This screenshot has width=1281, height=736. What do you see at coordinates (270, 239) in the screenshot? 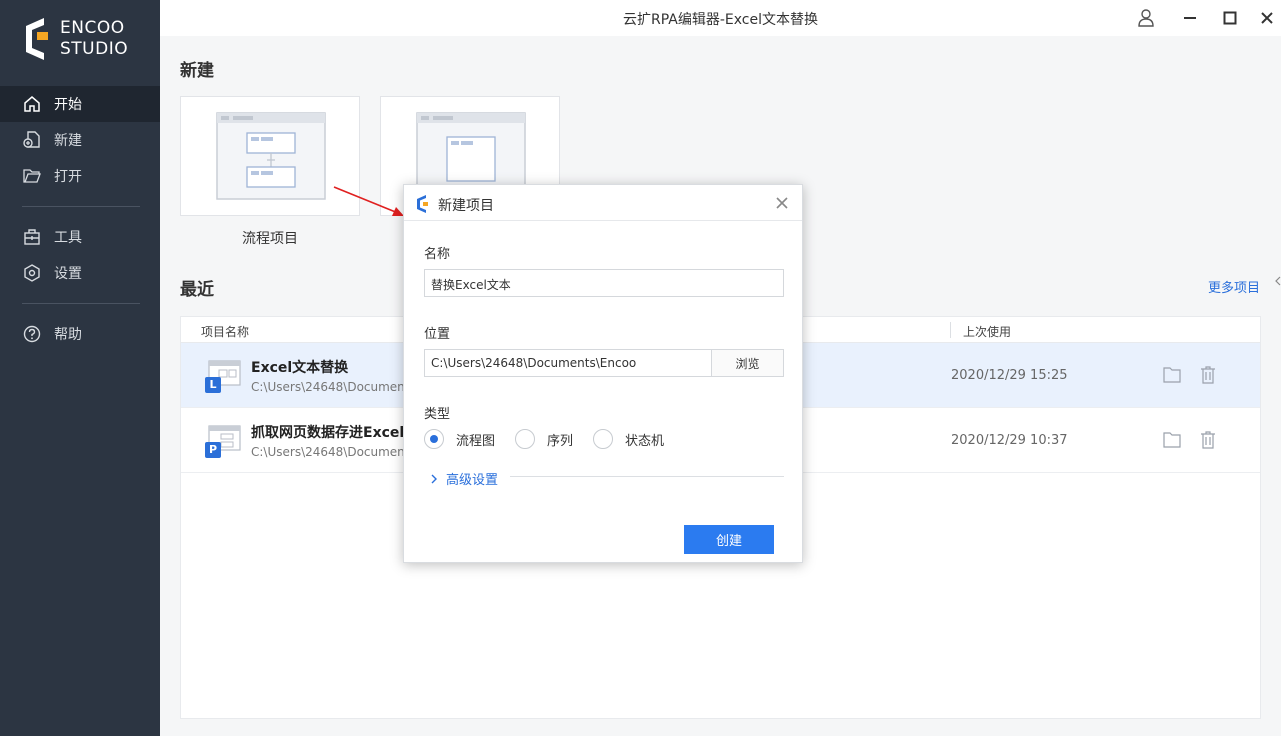
I see `flow-project-caption: 流程项目` at bounding box center [270, 239].